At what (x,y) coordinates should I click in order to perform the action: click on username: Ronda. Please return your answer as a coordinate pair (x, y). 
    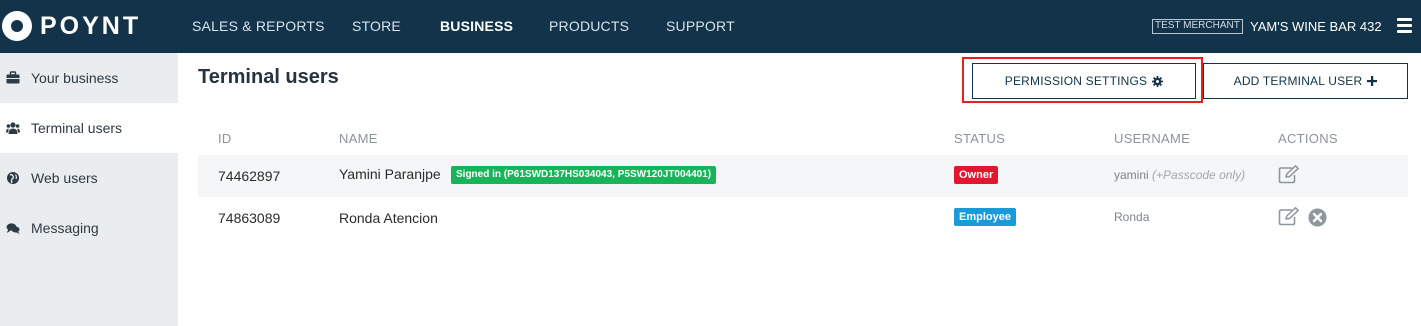
    Looking at the image, I should click on (1131, 217).